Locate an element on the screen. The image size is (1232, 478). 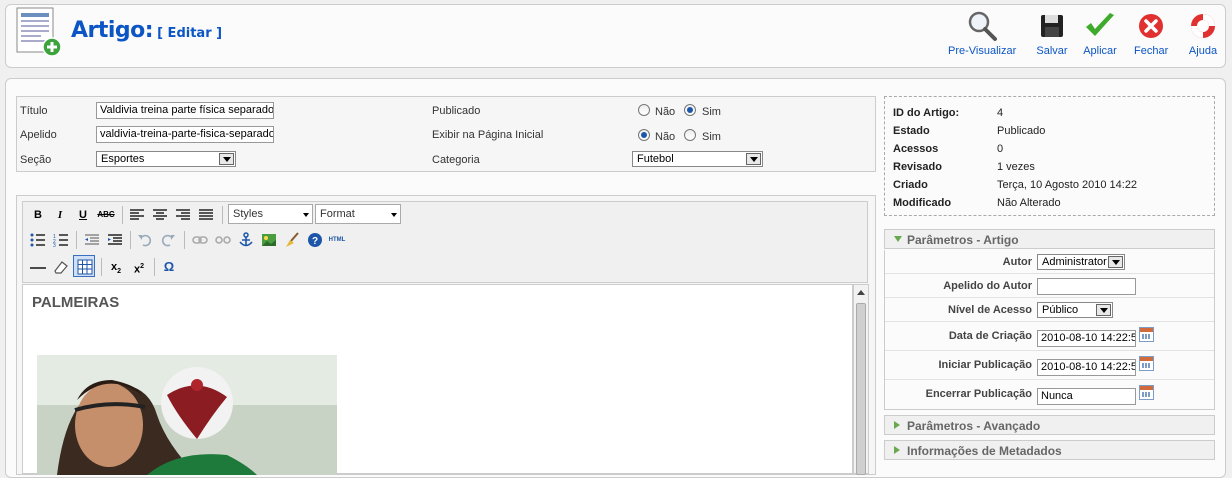
frontpage-yes-radio is located at coordinates (690, 135).